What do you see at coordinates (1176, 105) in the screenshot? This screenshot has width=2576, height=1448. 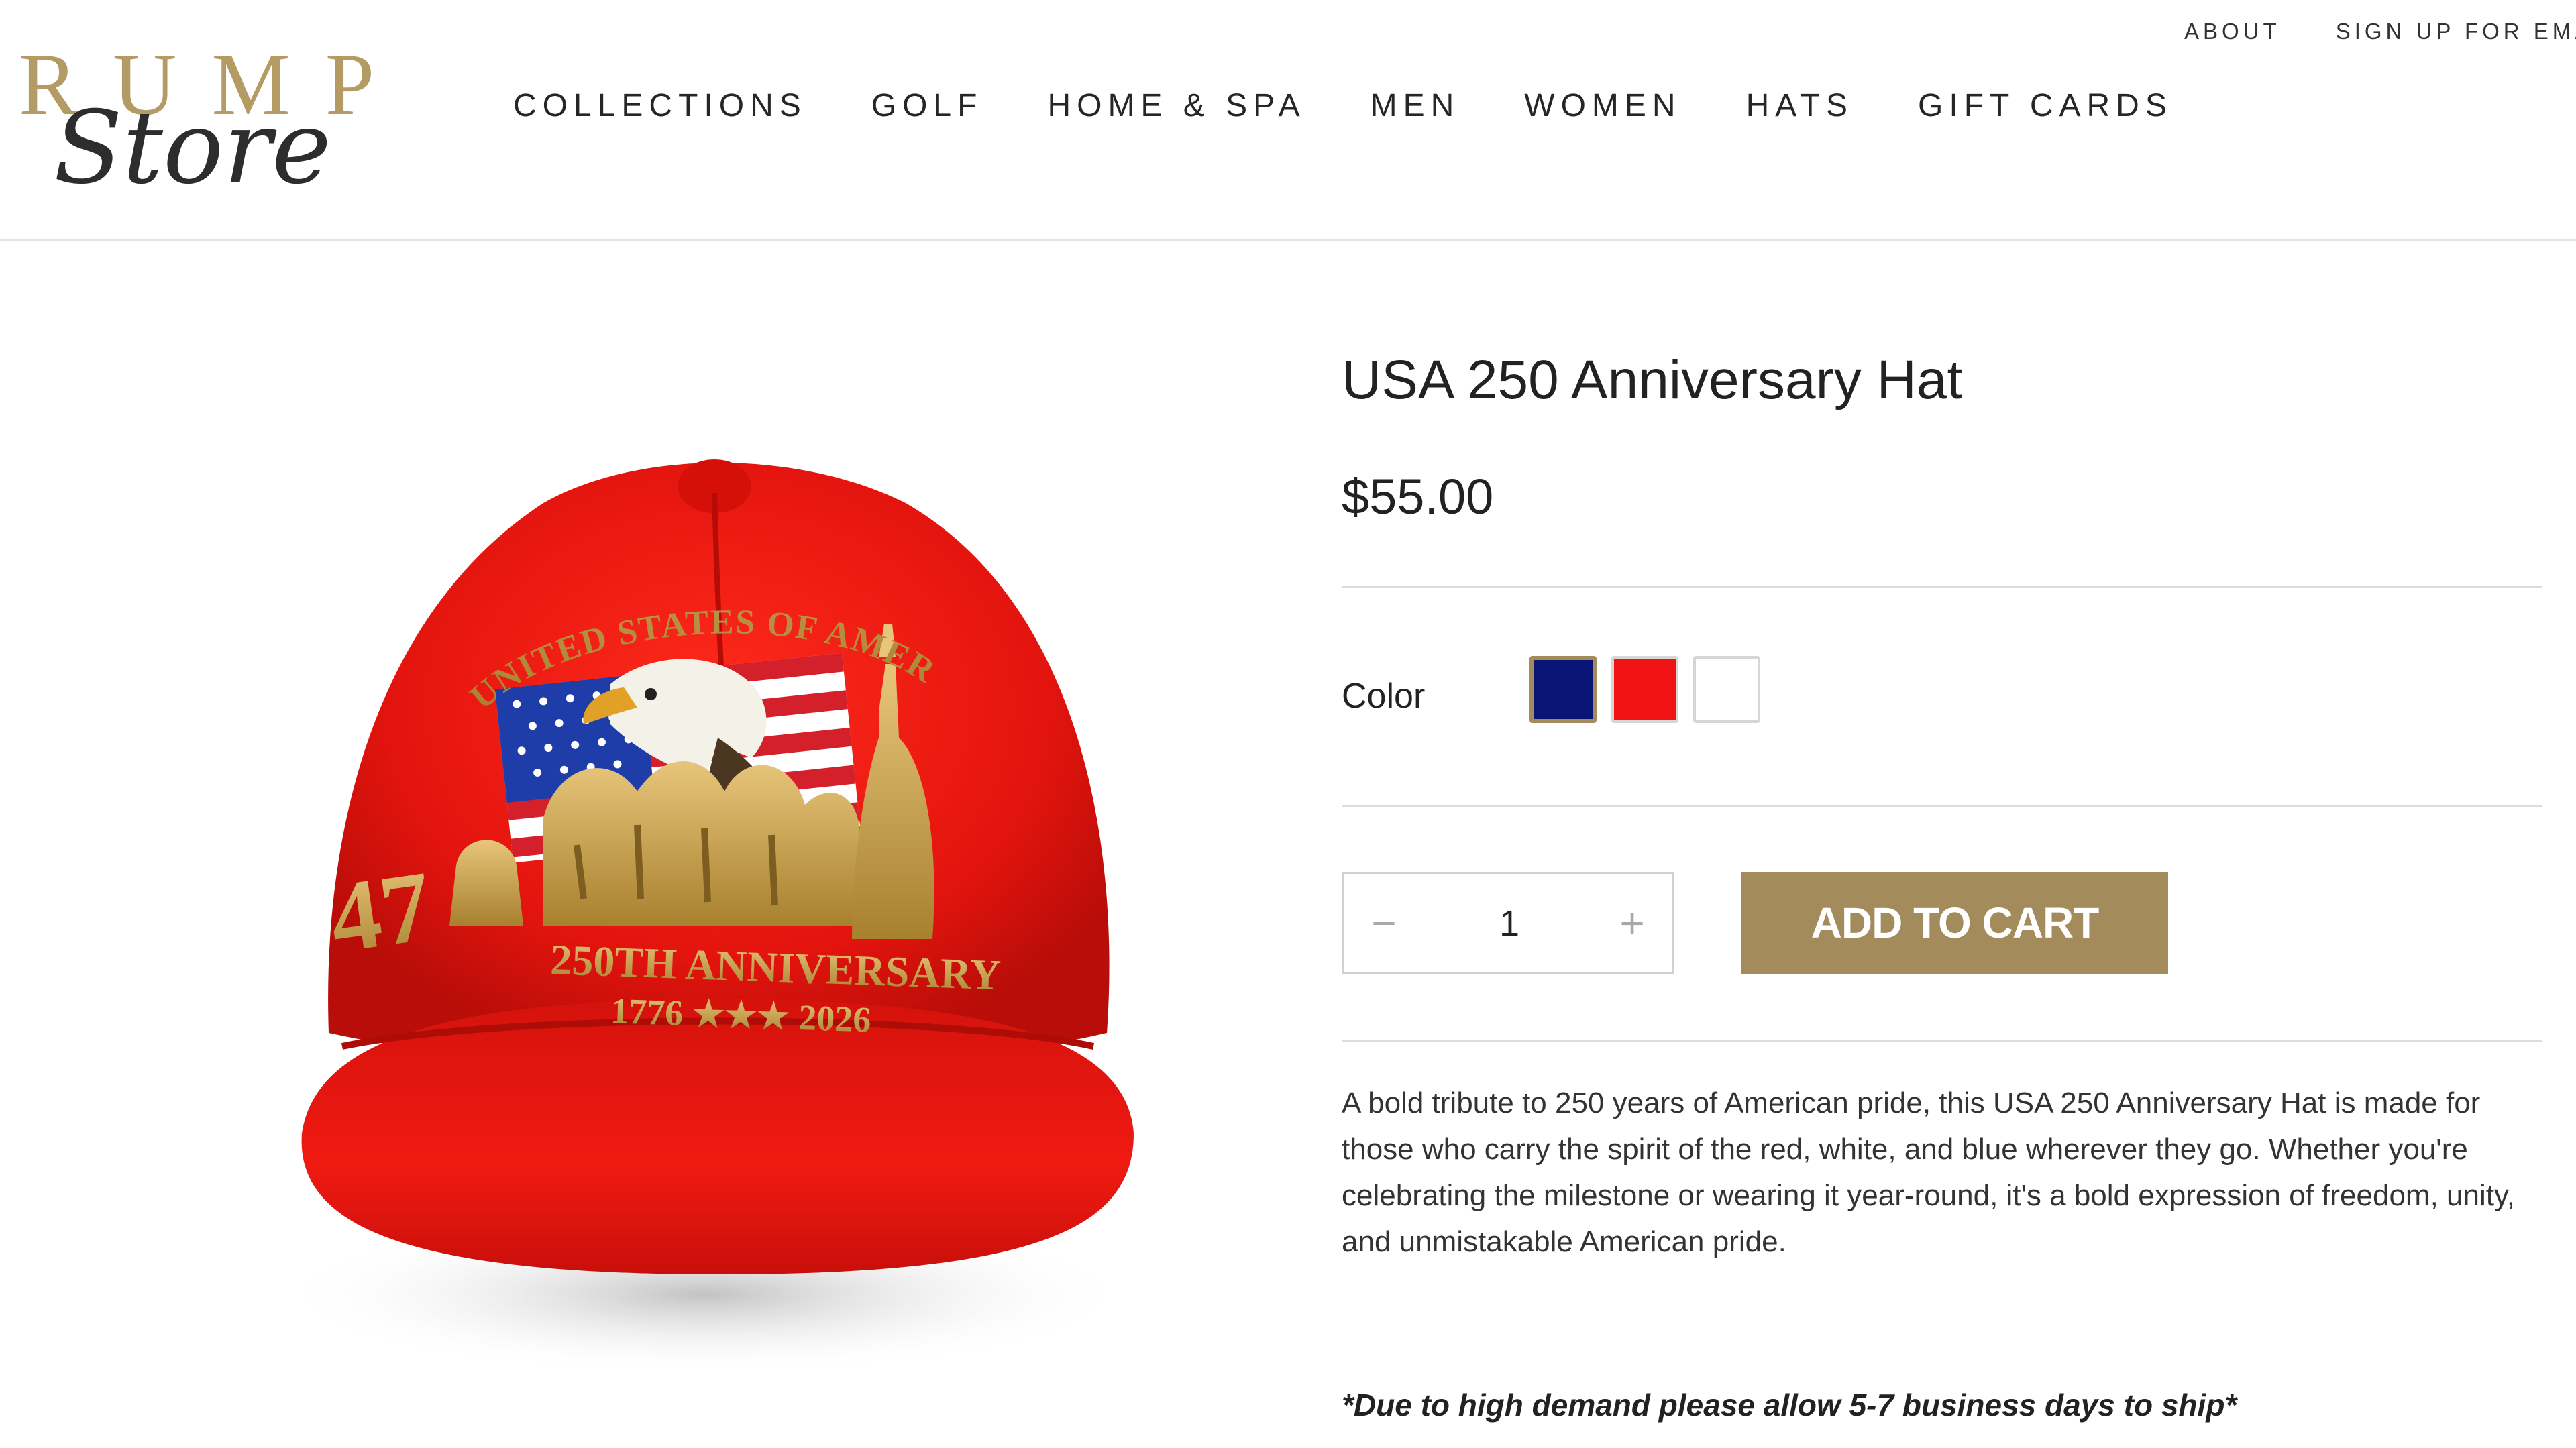 I see `nav-item-home-spa: HOME & SPA` at bounding box center [1176, 105].